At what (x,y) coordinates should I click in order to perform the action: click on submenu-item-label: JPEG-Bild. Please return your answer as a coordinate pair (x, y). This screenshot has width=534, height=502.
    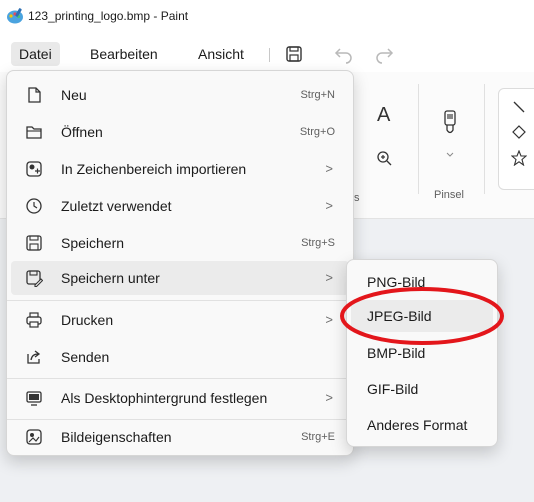
    Looking at the image, I should click on (399, 316).